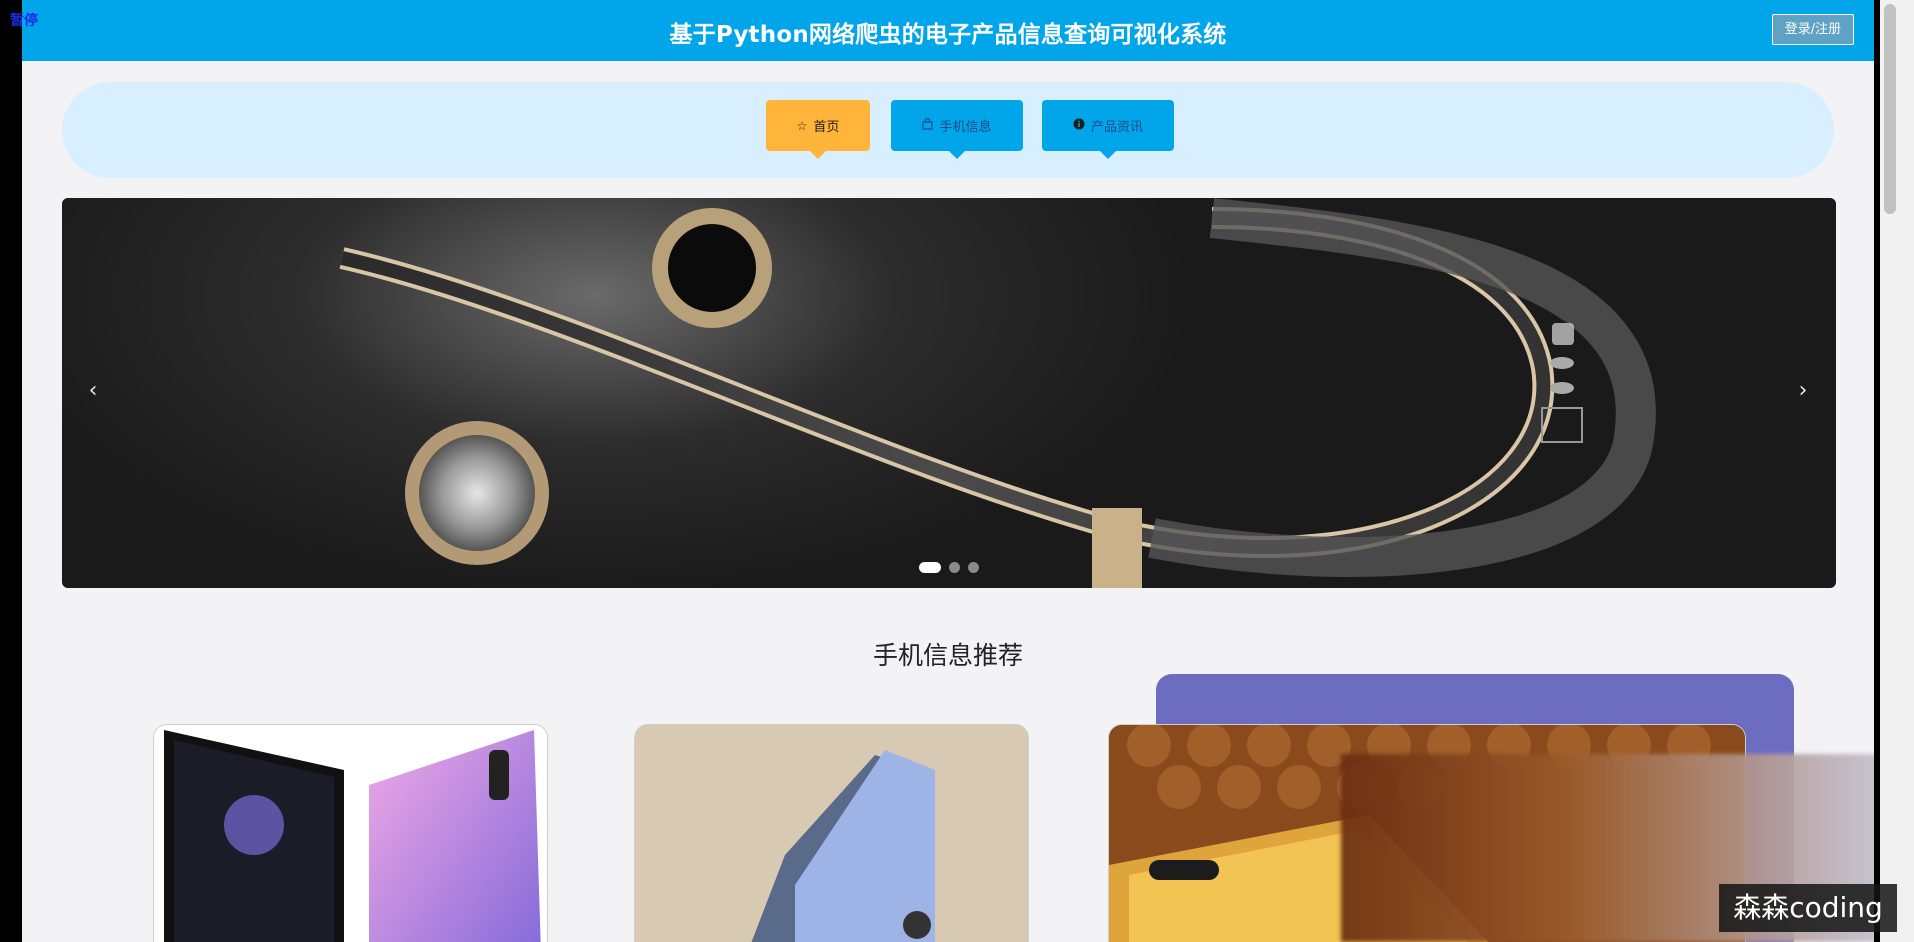  Describe the element at coordinates (948, 35) in the screenshot. I see `site-title: 基于Python网络爬虫的电子产品信息查询可视化系统` at that location.